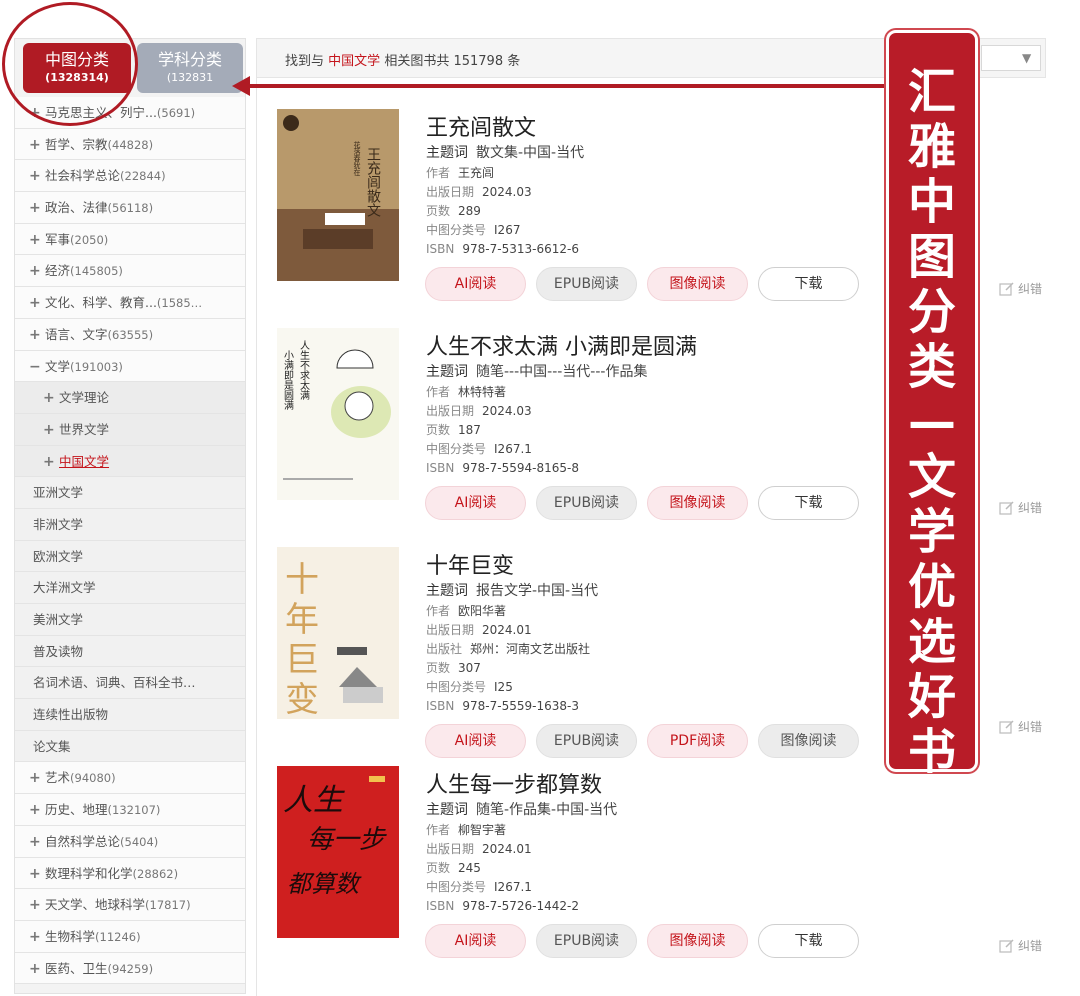  What do you see at coordinates (514, 783) in the screenshot?
I see `book-title: 人生每一步都算数` at bounding box center [514, 783].